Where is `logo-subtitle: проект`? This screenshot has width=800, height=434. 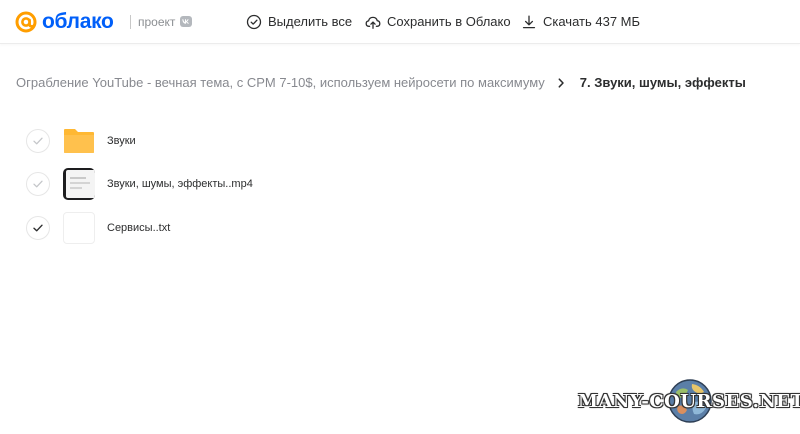
logo-subtitle: проект is located at coordinates (157, 22).